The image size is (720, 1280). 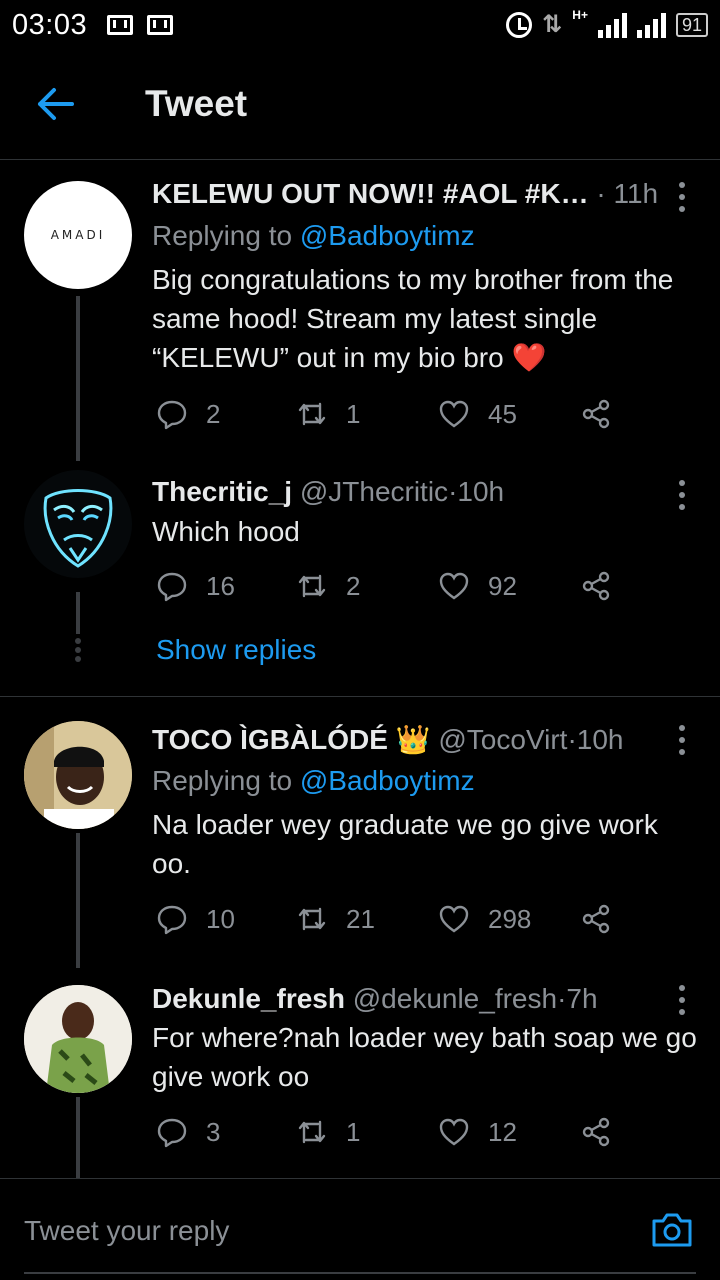 I want to click on camera-icon, so click(x=672, y=1229).